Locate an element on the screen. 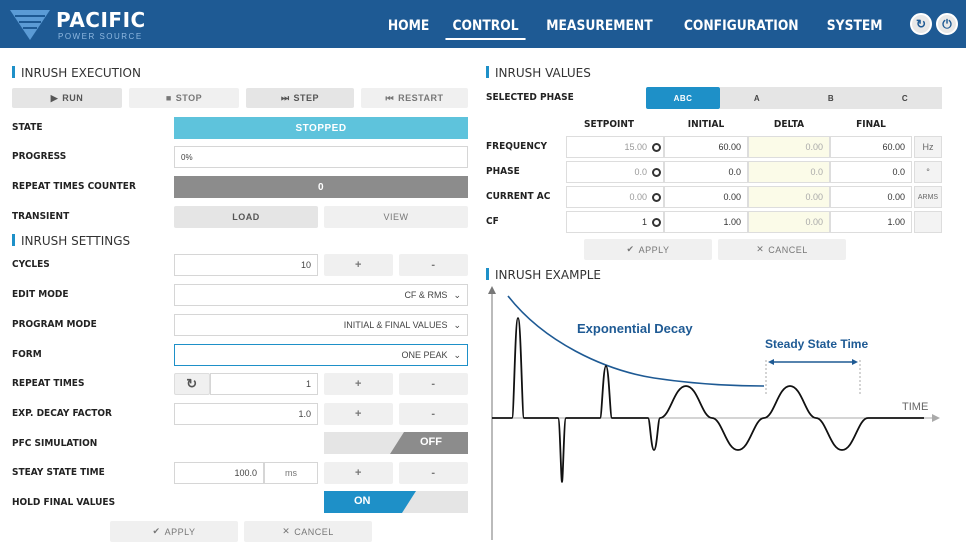 This screenshot has width=966, height=542. restart-button: ⏮ RESTART is located at coordinates (414, 98).